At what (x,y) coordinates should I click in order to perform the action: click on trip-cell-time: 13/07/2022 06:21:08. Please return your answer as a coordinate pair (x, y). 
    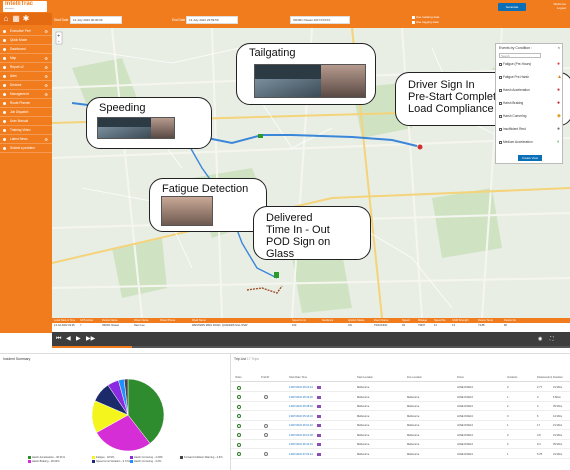
    Looking at the image, I should click on (301, 435).